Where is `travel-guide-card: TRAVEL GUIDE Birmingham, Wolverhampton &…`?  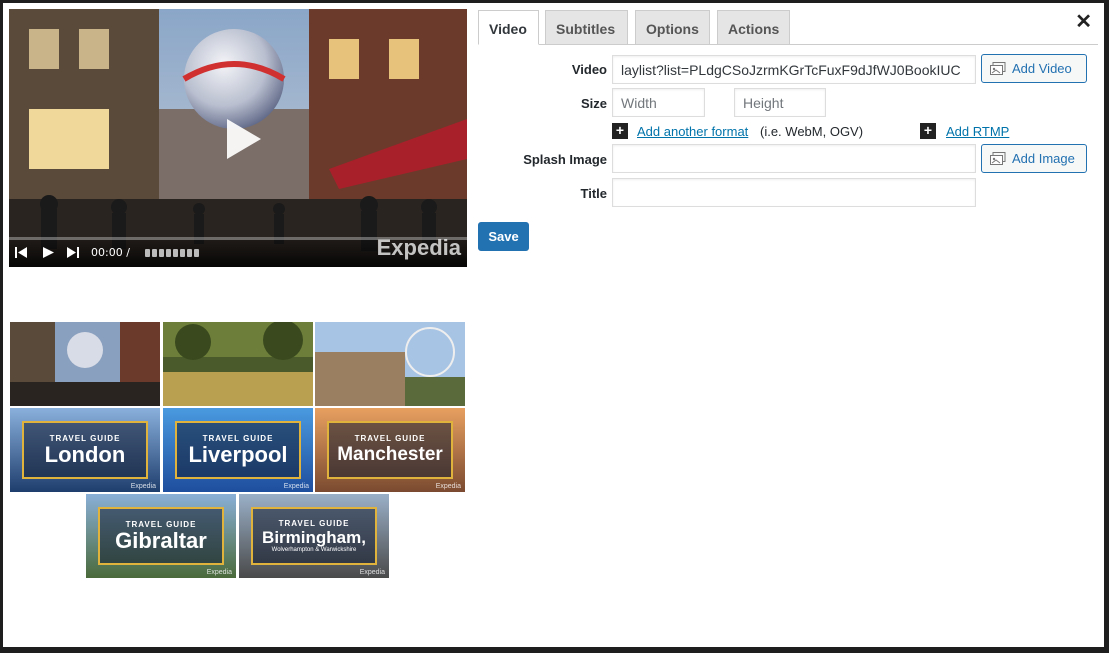 travel-guide-card: TRAVEL GUIDE Birmingham, Wolverhampton &… is located at coordinates (314, 536).